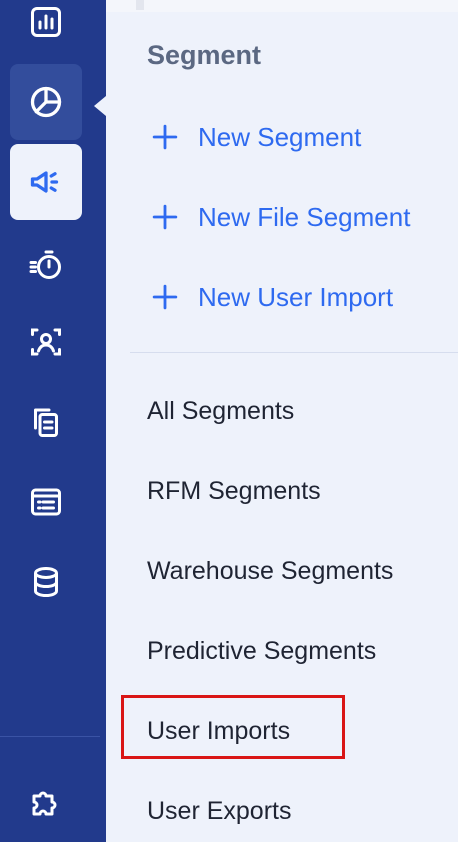 The width and height of the screenshot is (458, 842). I want to click on rail-item-data, so click(46, 582).